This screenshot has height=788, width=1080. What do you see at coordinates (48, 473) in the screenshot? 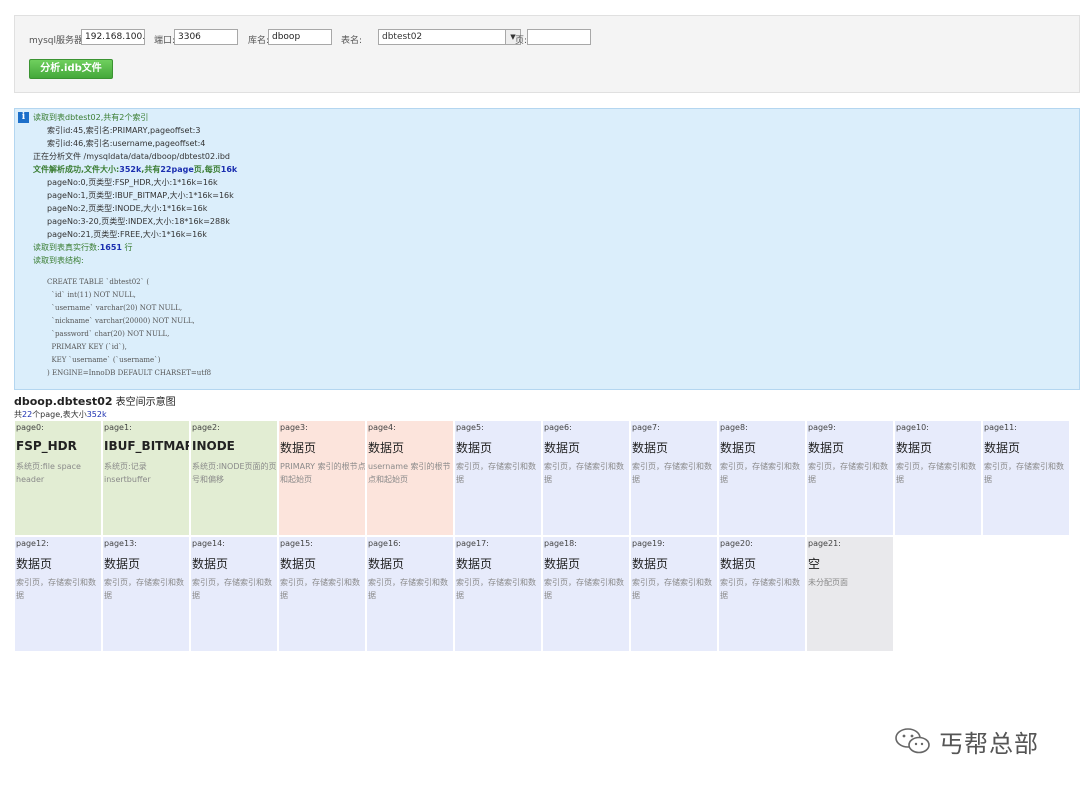
I see `page-description: 系统页:file space header` at bounding box center [48, 473].